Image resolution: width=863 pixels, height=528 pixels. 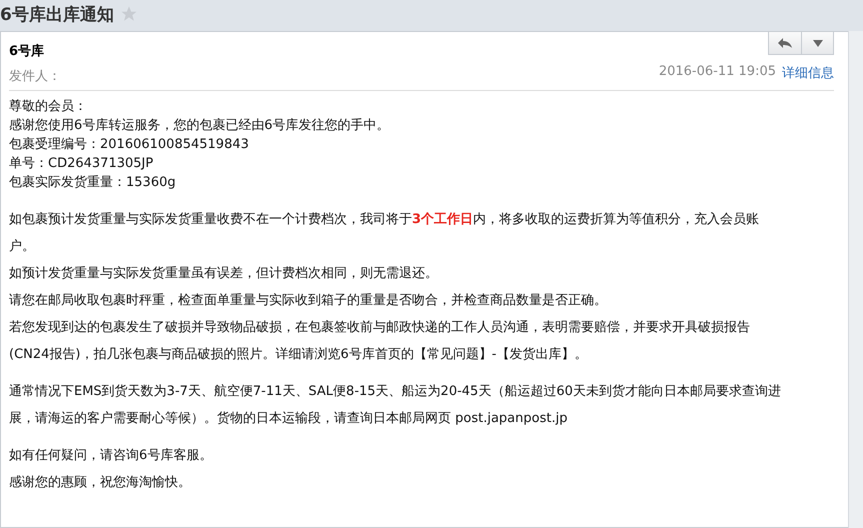 What do you see at coordinates (129, 145) in the screenshot?
I see `body-paragraph: 包裹受理编号：201606100854519843` at bounding box center [129, 145].